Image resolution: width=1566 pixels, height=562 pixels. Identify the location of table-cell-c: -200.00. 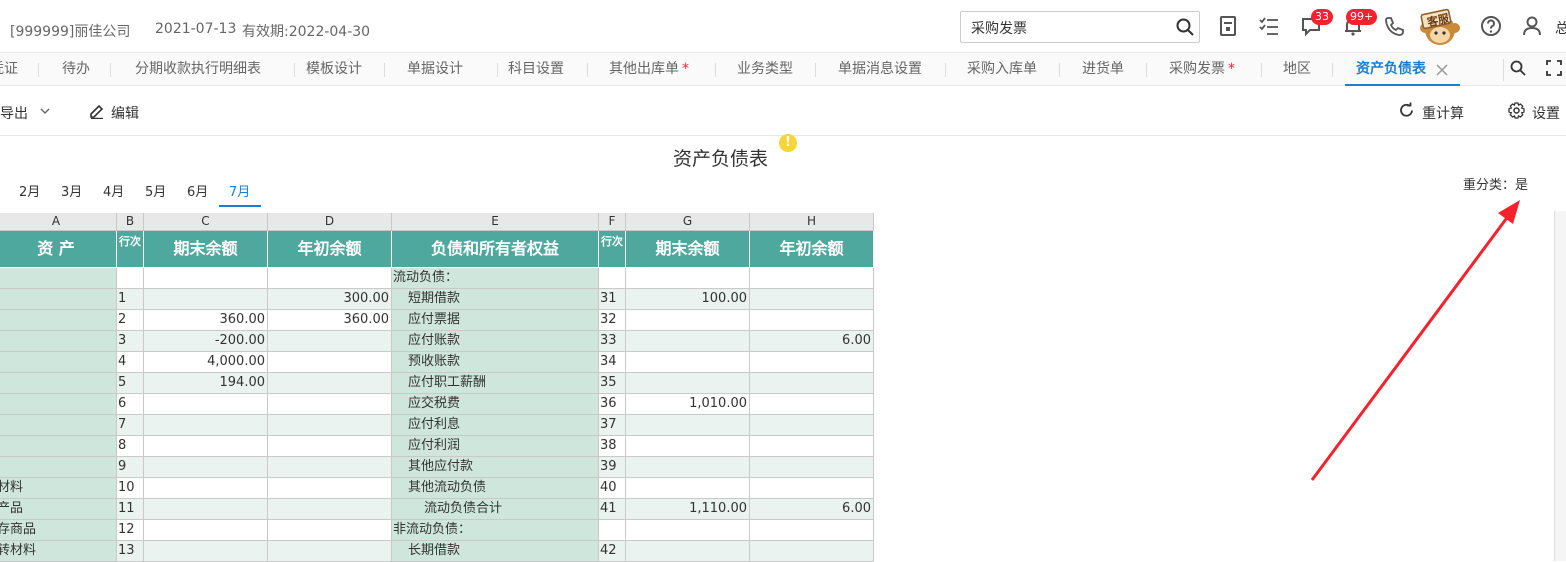
(206, 341).